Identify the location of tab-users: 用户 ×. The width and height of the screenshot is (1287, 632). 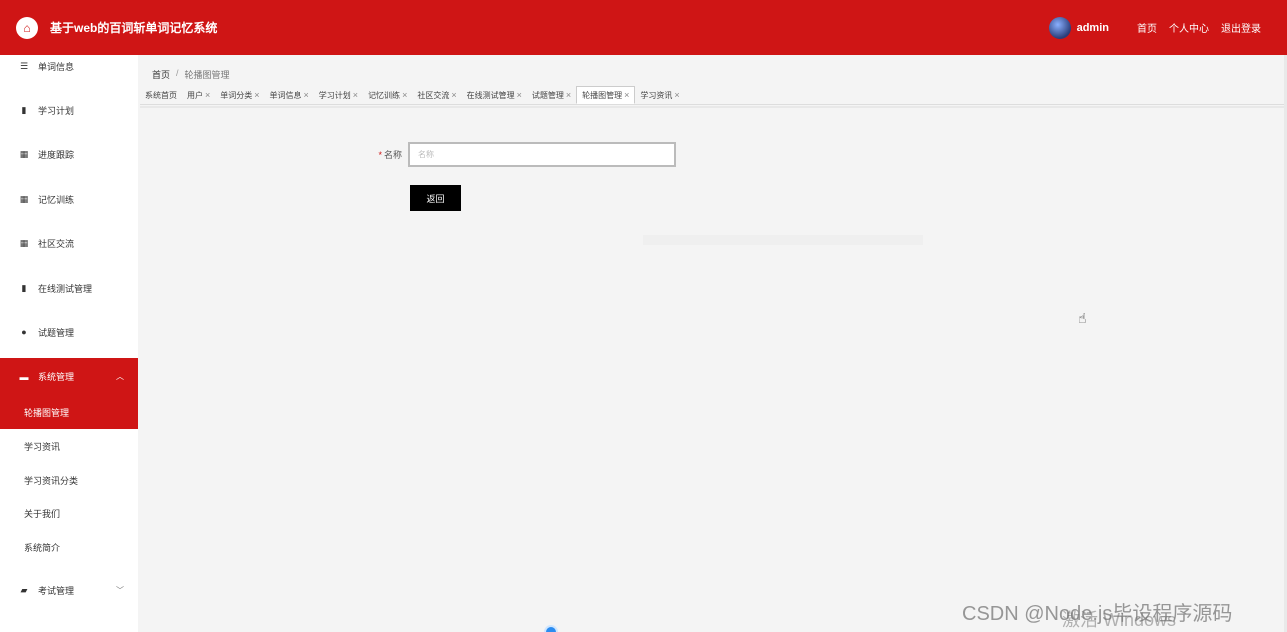
(198, 95).